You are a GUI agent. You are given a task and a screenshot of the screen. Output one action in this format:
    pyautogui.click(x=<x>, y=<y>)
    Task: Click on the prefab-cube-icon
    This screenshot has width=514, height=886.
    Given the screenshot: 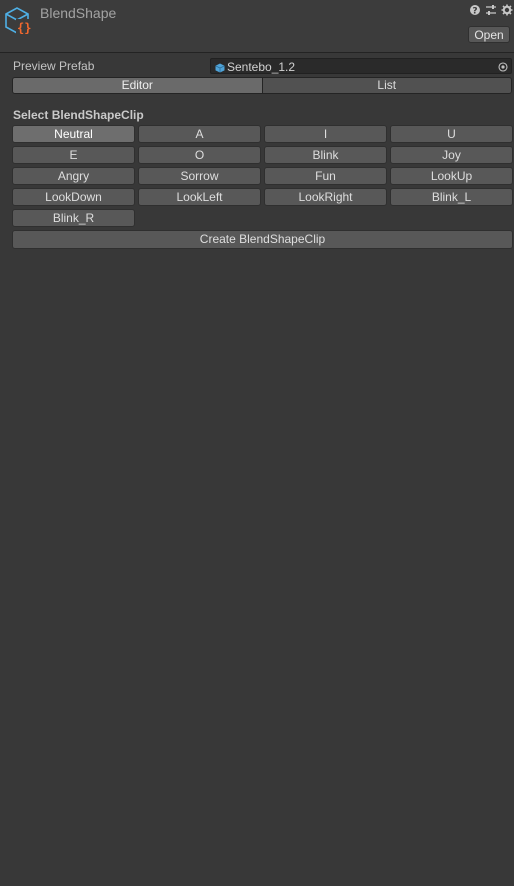 What is the action you would take?
    pyautogui.click(x=220, y=67)
    